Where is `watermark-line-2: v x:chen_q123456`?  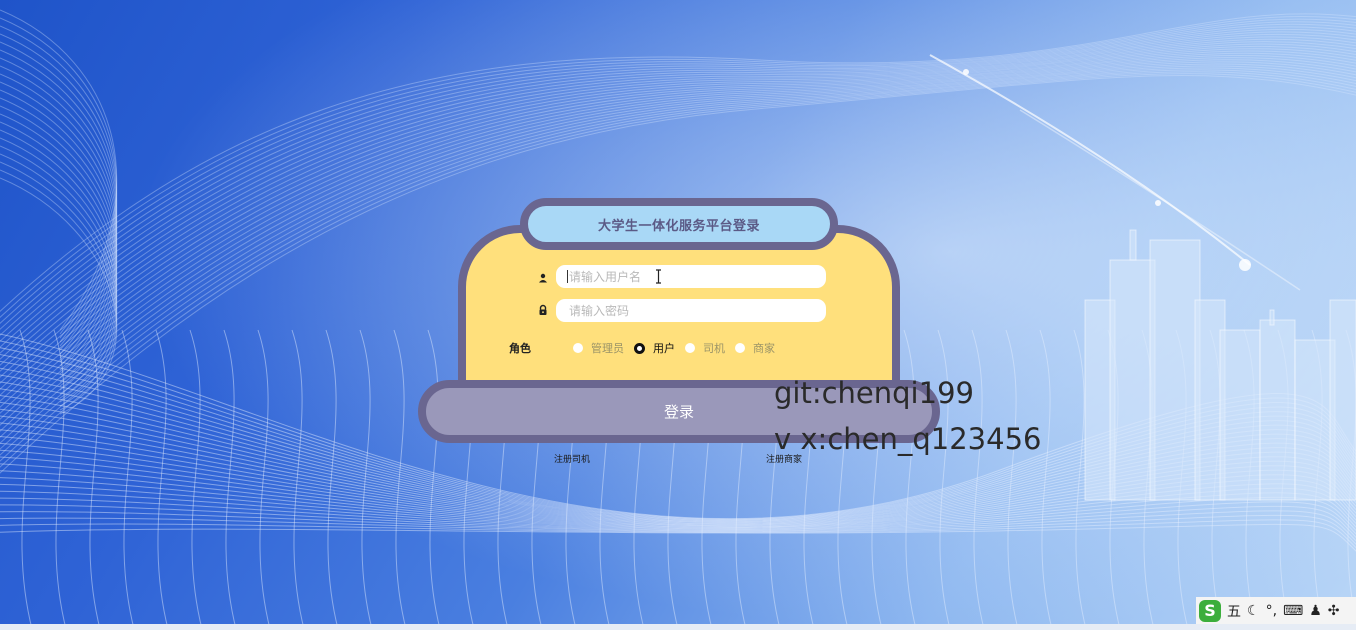
watermark-line-2: v x:chen_q123456 is located at coordinates (908, 439).